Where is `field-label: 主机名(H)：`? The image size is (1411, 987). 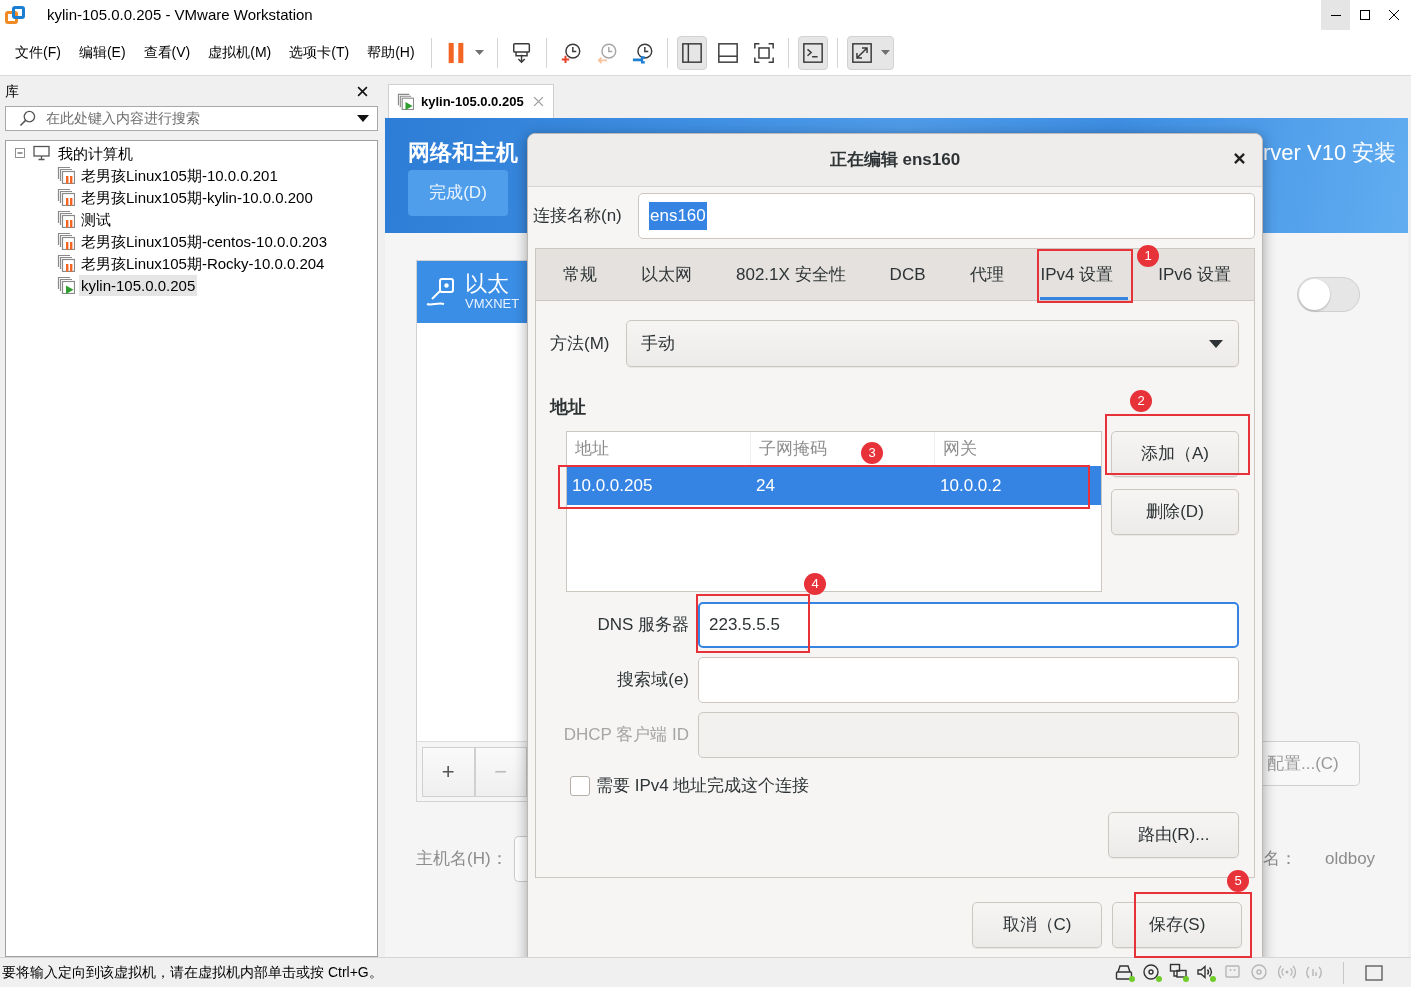
field-label: 主机名(H)： is located at coordinates (462, 859).